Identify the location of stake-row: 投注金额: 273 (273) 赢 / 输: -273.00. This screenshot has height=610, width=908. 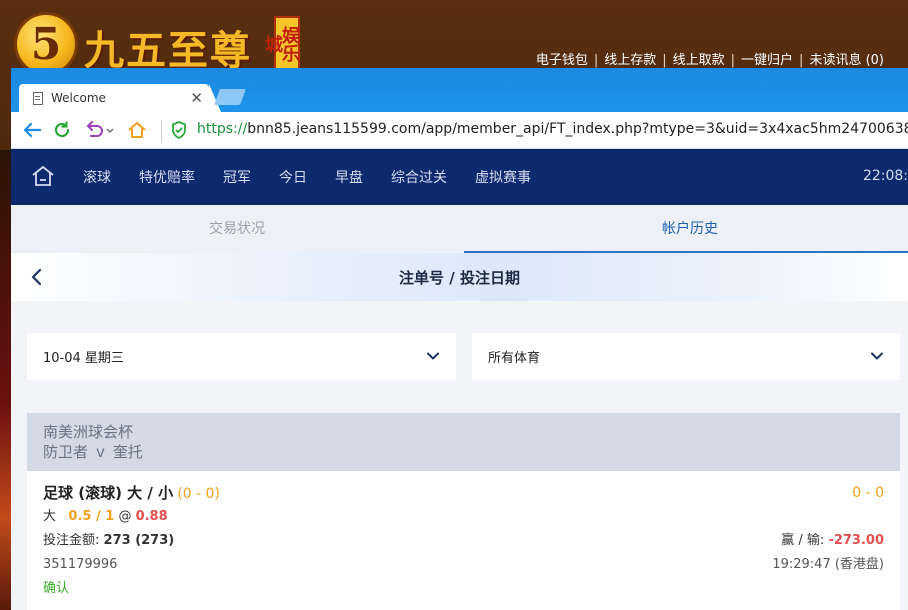
(463, 541).